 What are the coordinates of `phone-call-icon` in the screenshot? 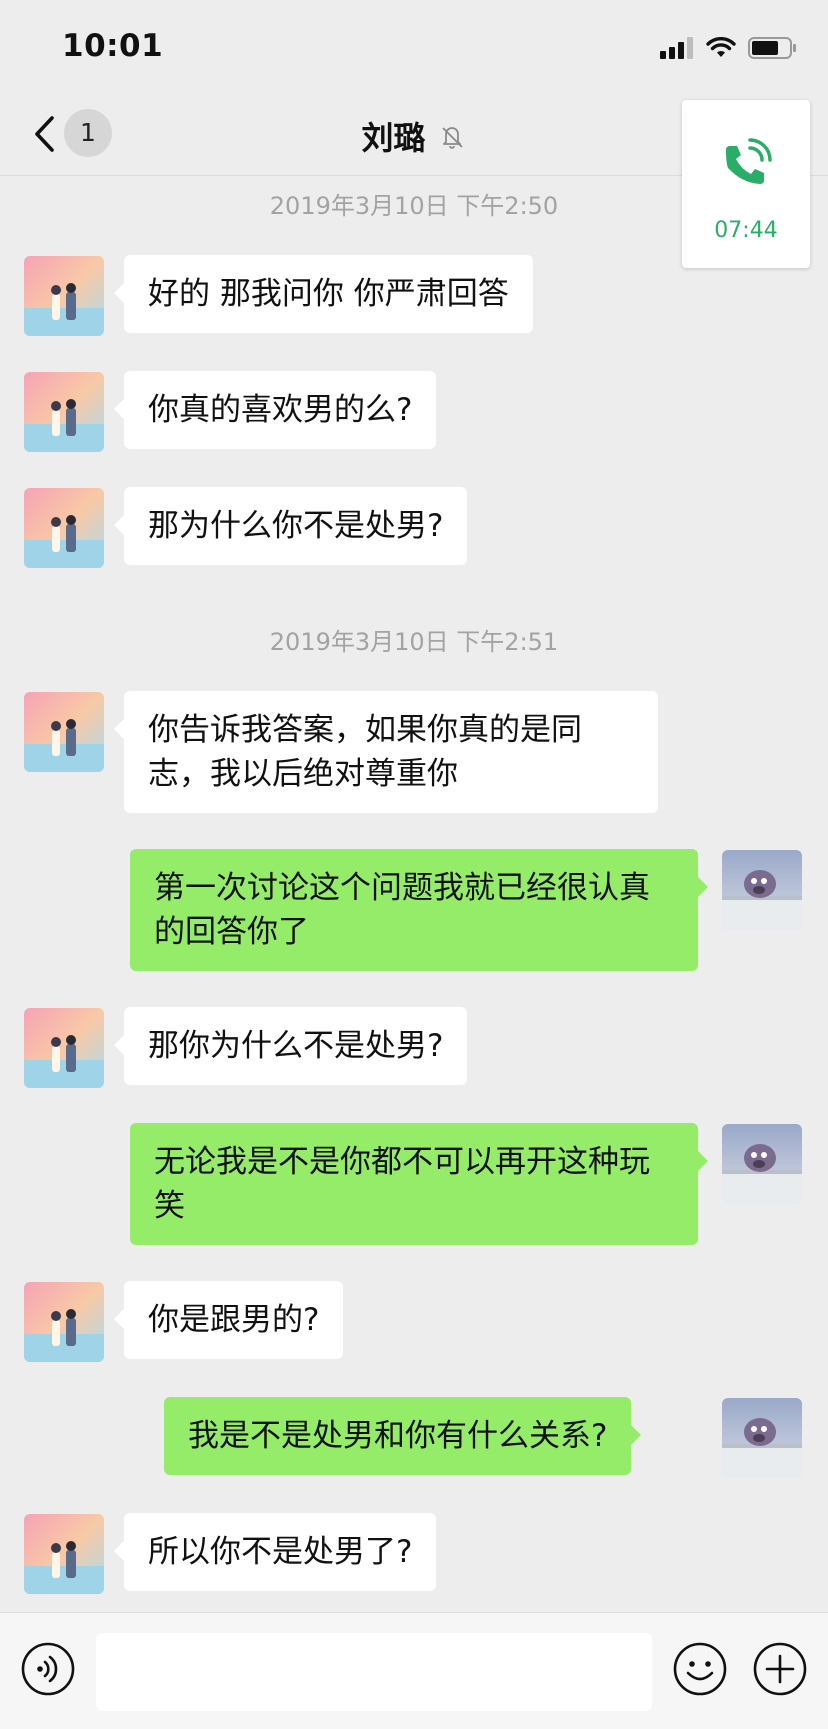 It's located at (749, 161).